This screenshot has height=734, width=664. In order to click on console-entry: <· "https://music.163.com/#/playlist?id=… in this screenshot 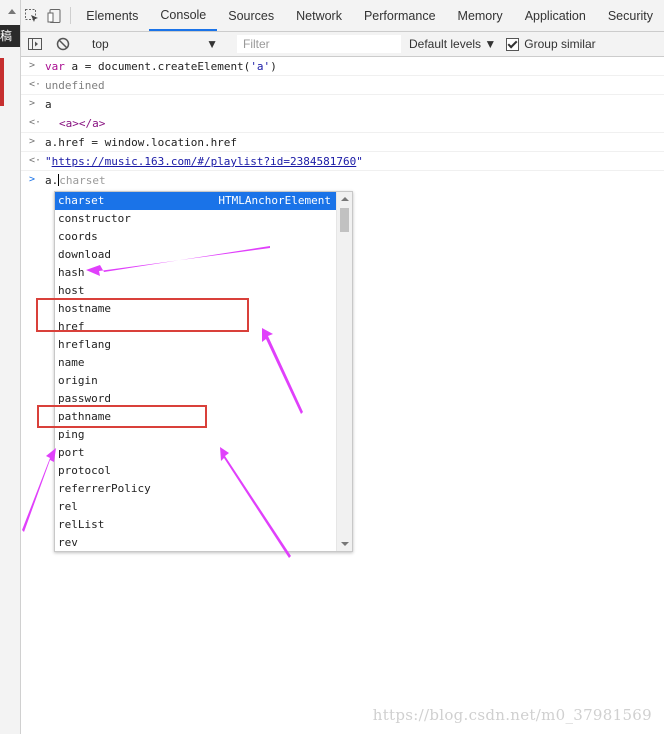, I will do `click(342, 161)`.